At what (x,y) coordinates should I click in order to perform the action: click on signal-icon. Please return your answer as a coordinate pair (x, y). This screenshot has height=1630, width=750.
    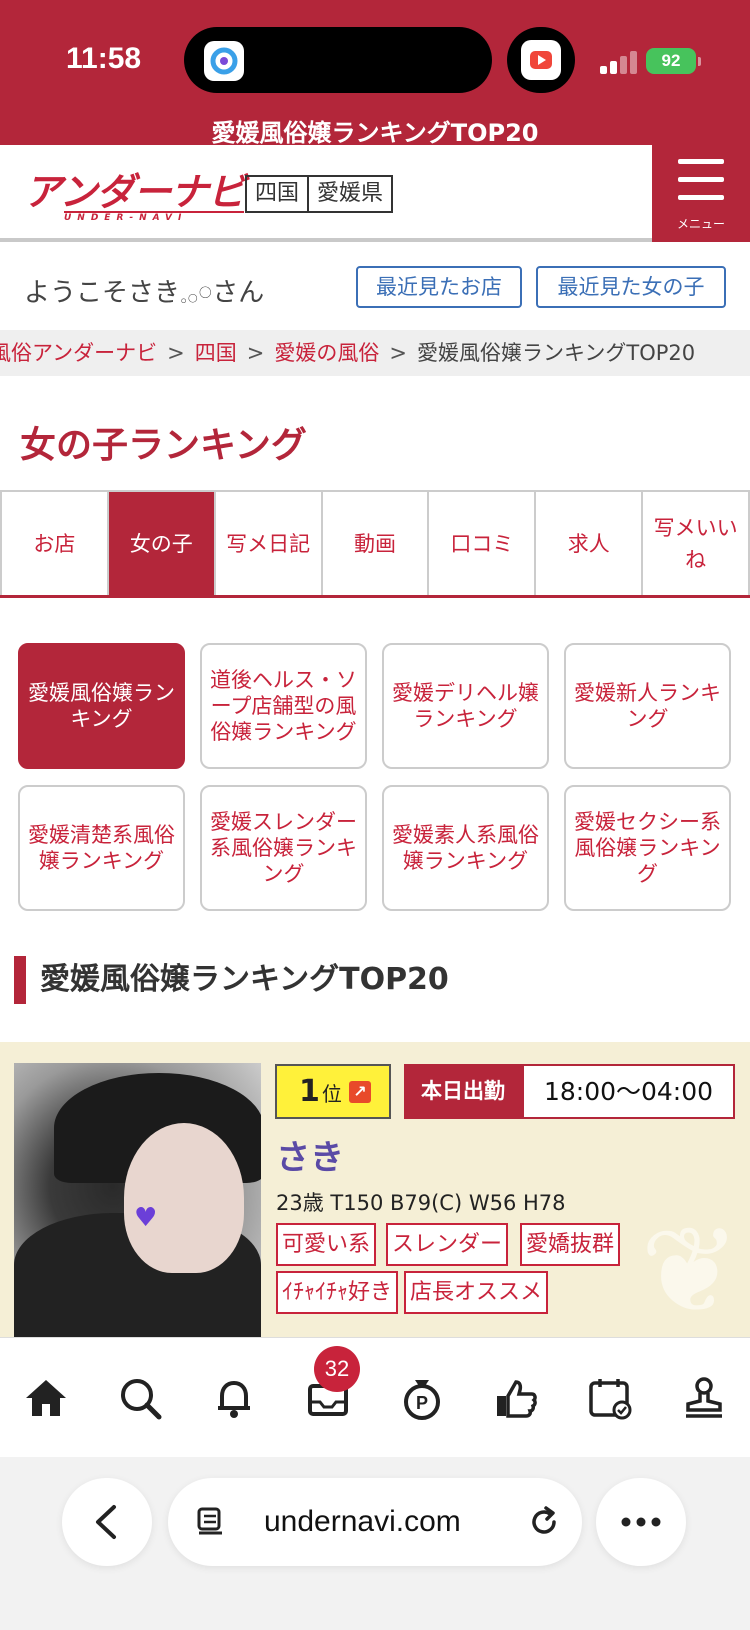
    Looking at the image, I should click on (621, 62).